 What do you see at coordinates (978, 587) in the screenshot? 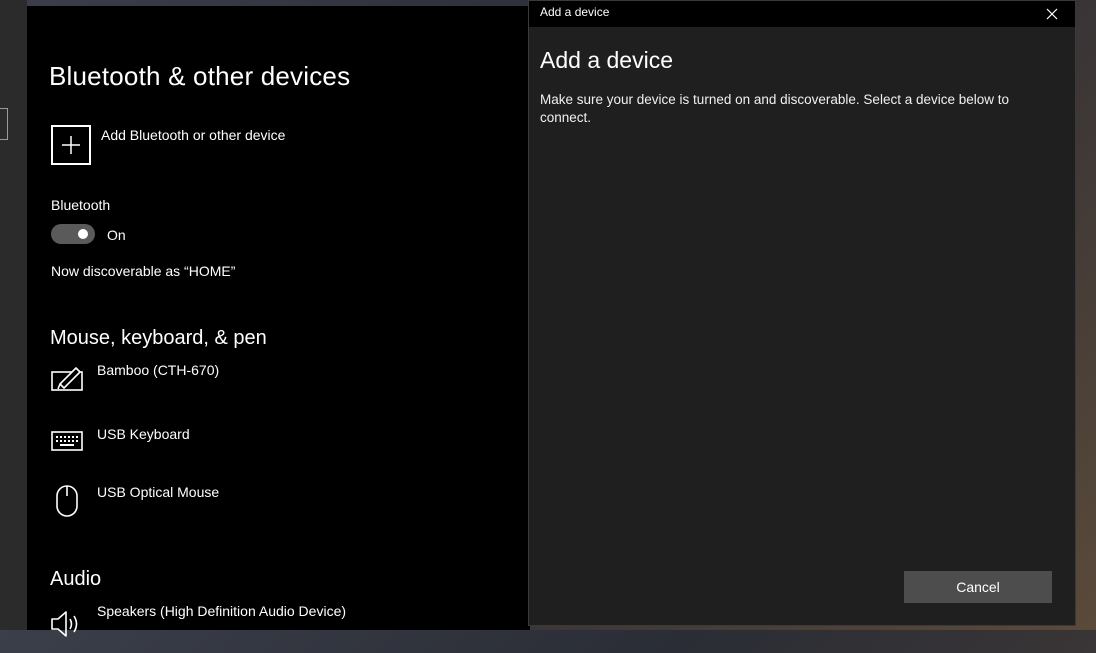
I see `cancel-button: Cancel` at bounding box center [978, 587].